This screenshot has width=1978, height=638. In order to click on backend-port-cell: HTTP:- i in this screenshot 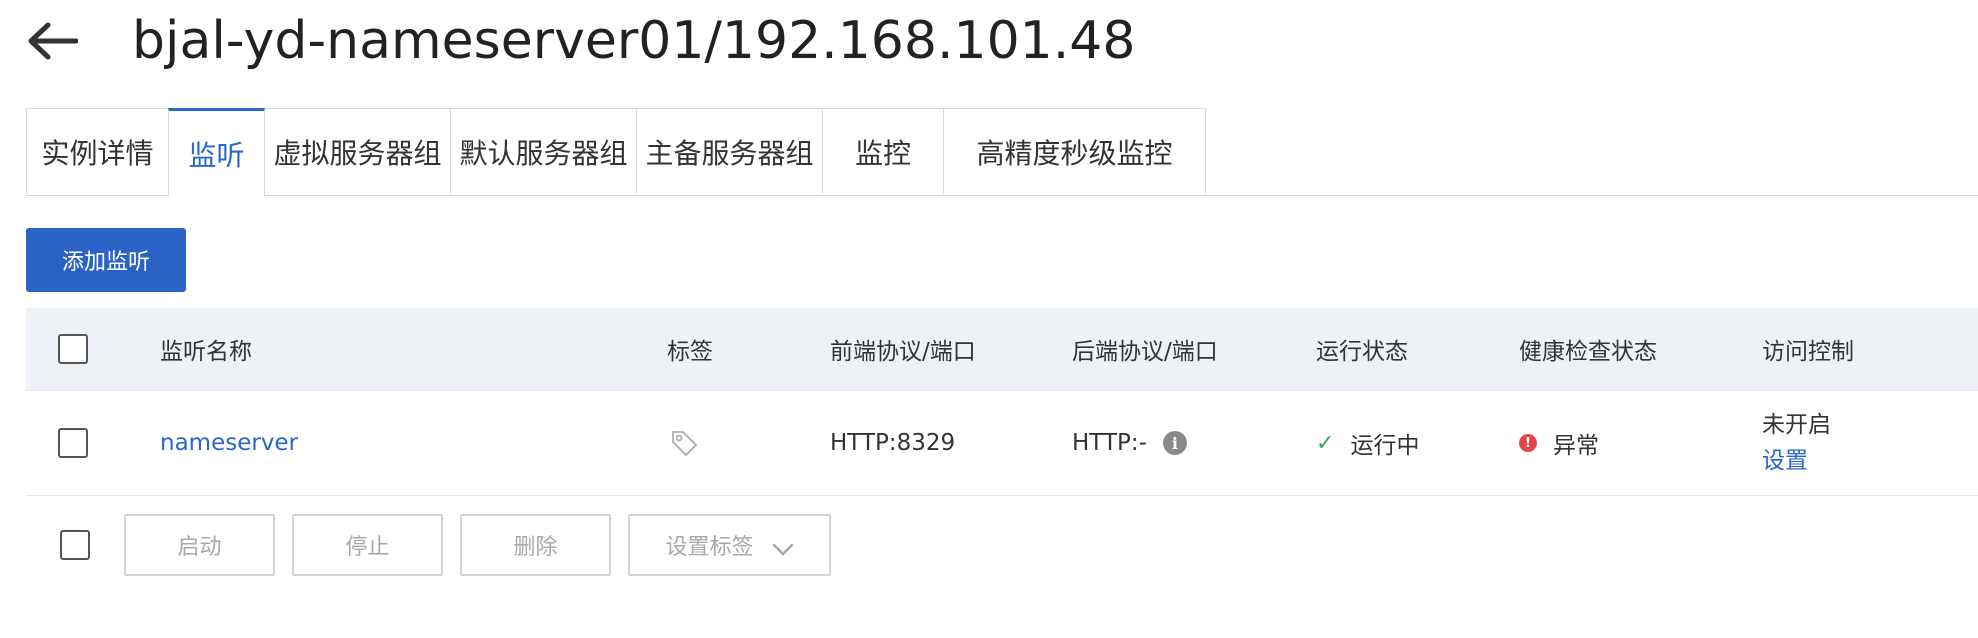, I will do `click(1129, 443)`.